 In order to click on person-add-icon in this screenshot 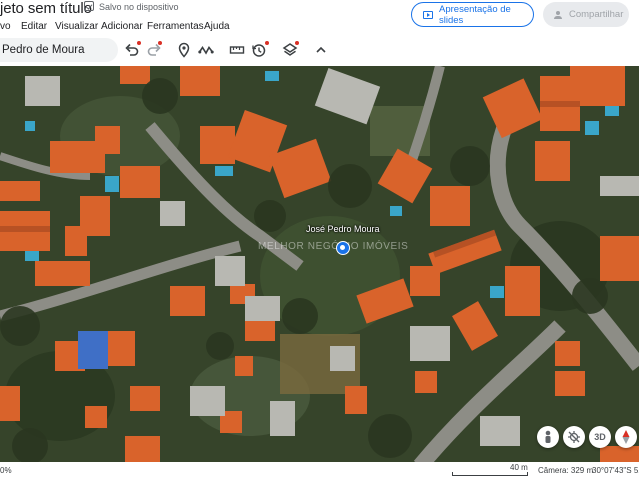, I will do `click(559, 14)`.